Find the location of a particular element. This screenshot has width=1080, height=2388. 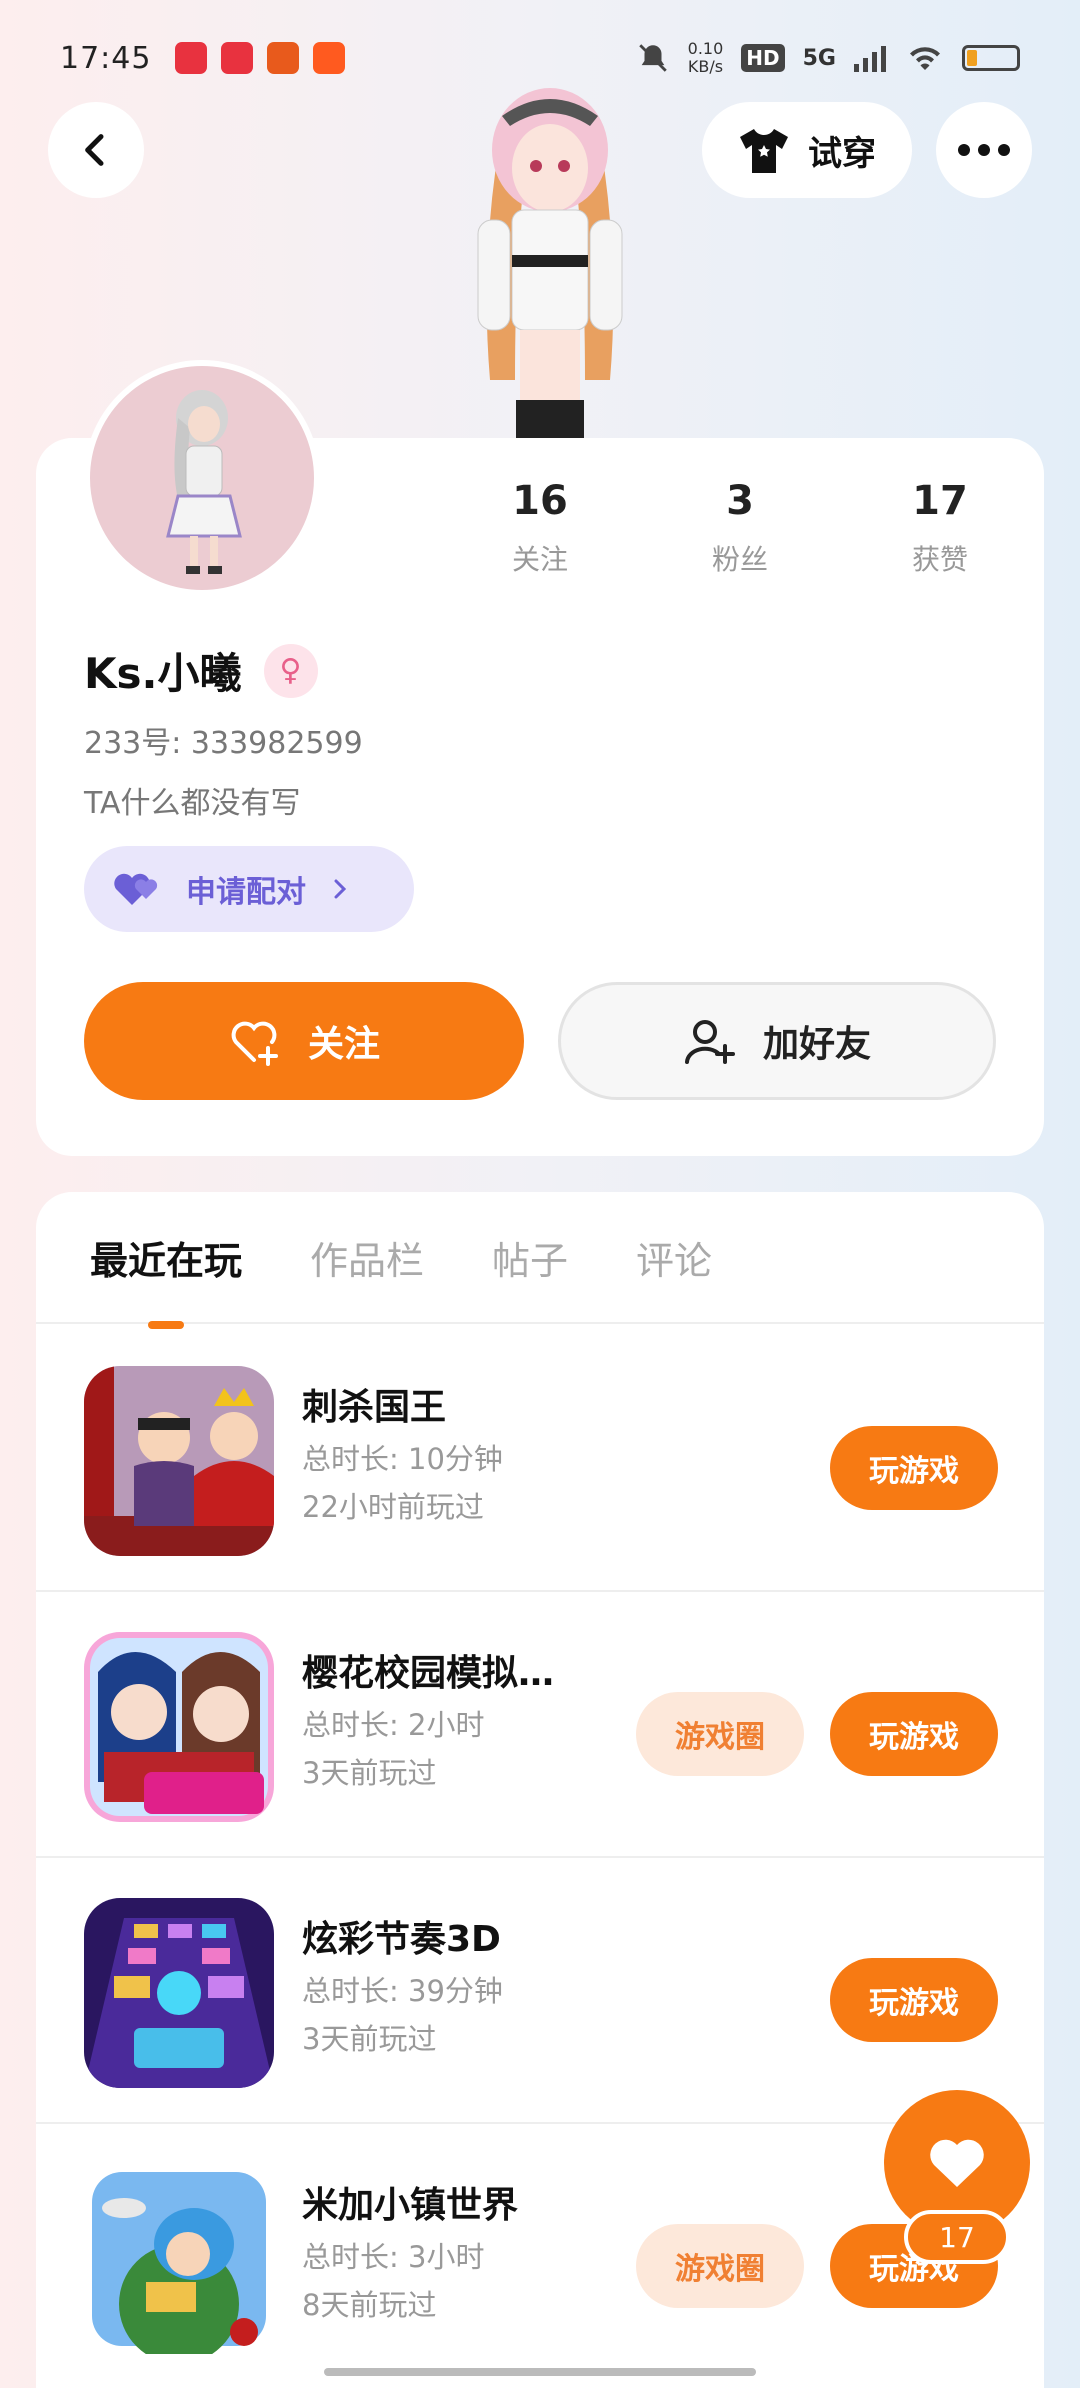

tab-bar: 最近在玩 作品栏 帖子 评论 is located at coordinates (540, 1258).